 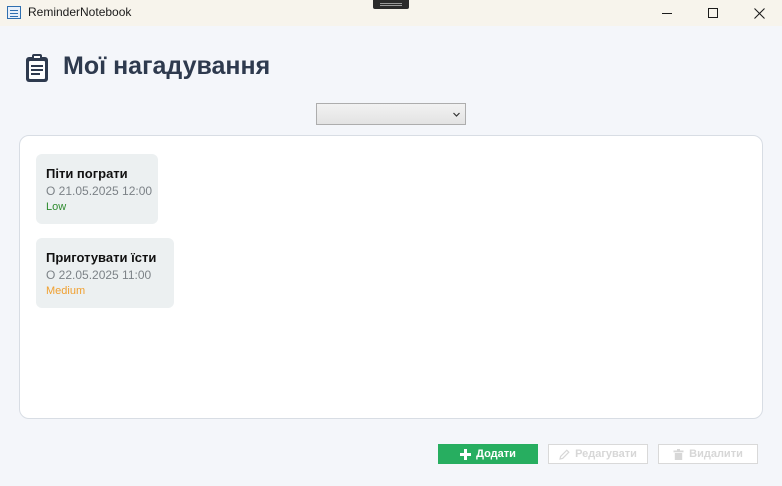 I want to click on delete-button-label: Видалити, so click(x=716, y=454).